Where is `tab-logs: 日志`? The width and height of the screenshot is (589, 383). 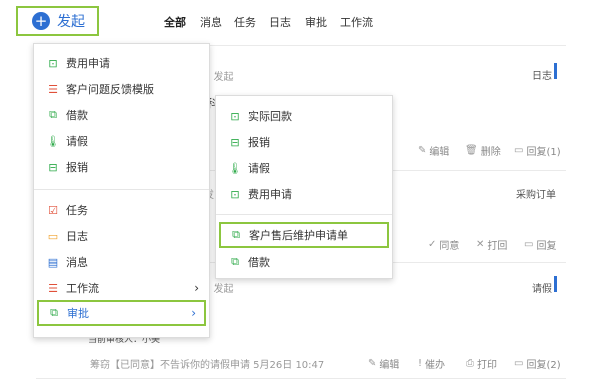 tab-logs: 日志 is located at coordinates (280, 22).